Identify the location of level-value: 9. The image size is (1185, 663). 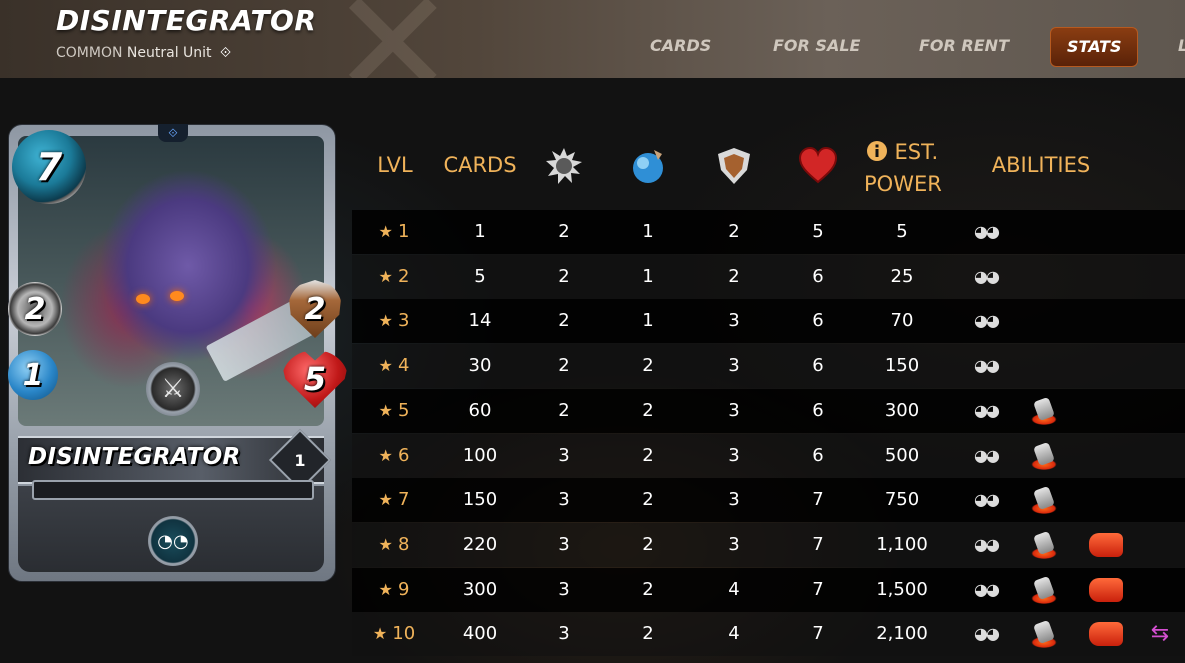
(403, 589).